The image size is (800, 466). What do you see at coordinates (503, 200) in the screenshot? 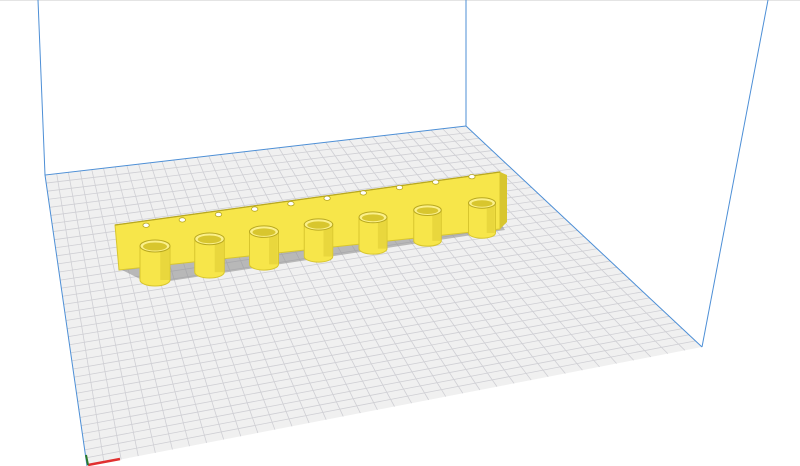
I see `rail-end-face` at bounding box center [503, 200].